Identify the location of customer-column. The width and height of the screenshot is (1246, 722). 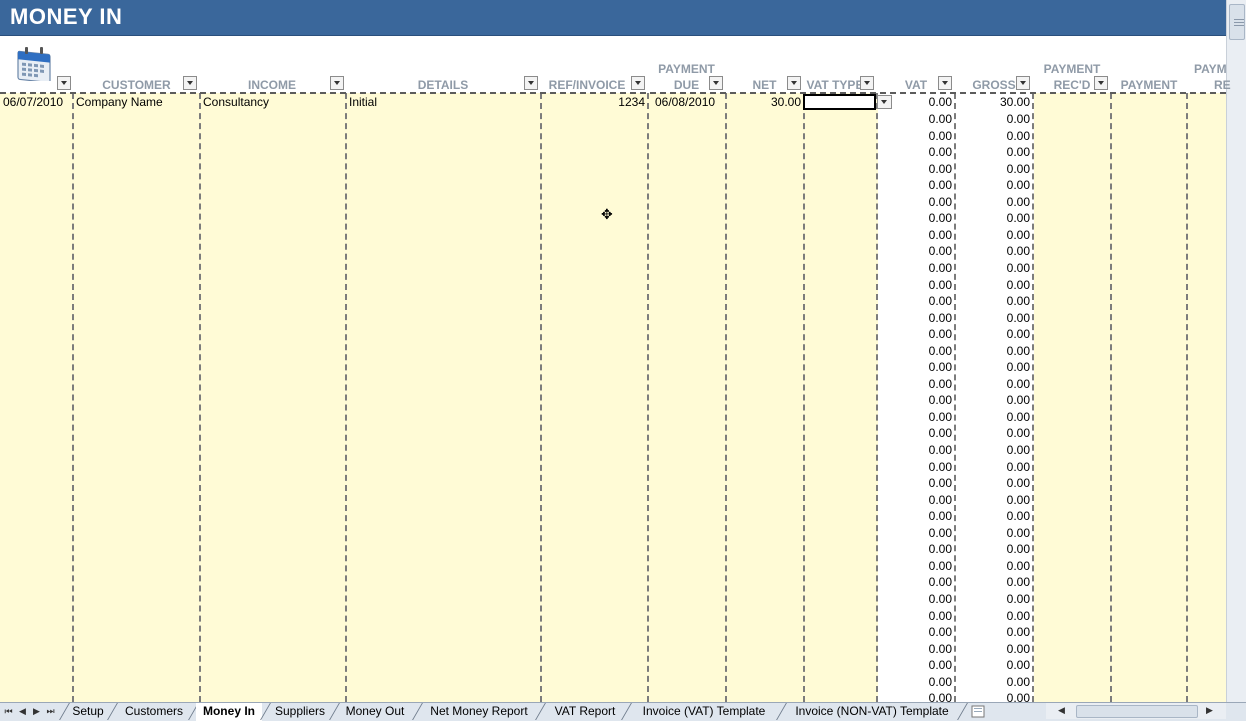
(137, 397).